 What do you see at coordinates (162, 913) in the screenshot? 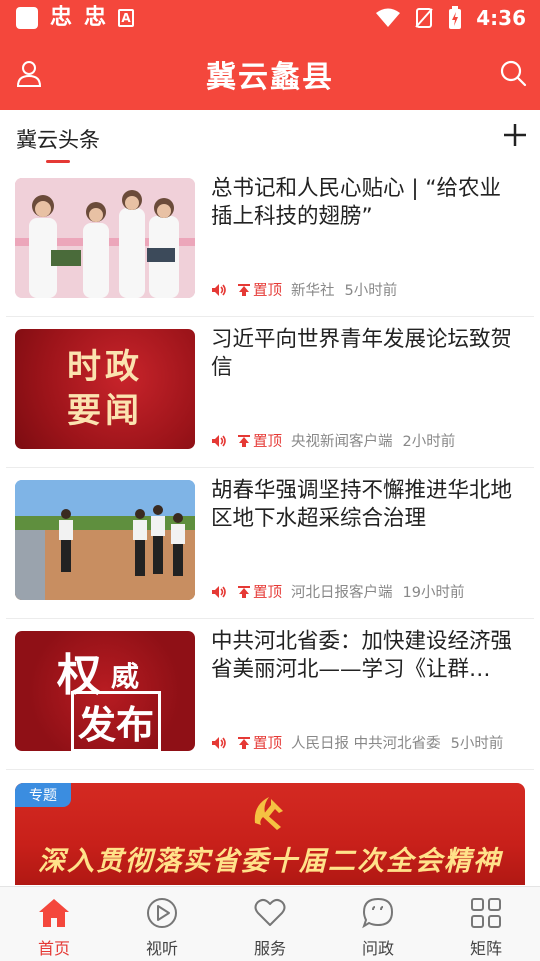
I see `play-icon` at bounding box center [162, 913].